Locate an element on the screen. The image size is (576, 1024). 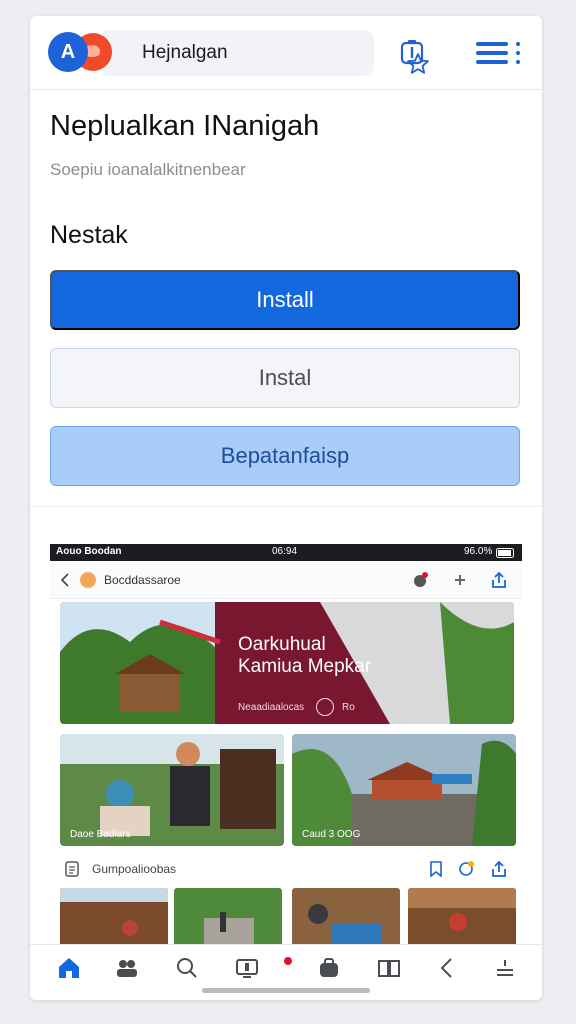
hero-subtitle: Neaadiaalocas is located at coordinates (271, 707).